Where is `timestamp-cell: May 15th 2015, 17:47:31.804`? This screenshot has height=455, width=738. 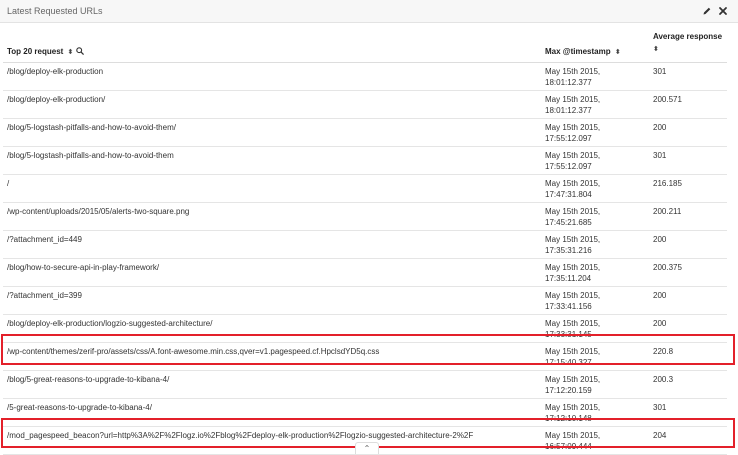 timestamp-cell: May 15th 2015, 17:47:31.804 is located at coordinates (595, 188).